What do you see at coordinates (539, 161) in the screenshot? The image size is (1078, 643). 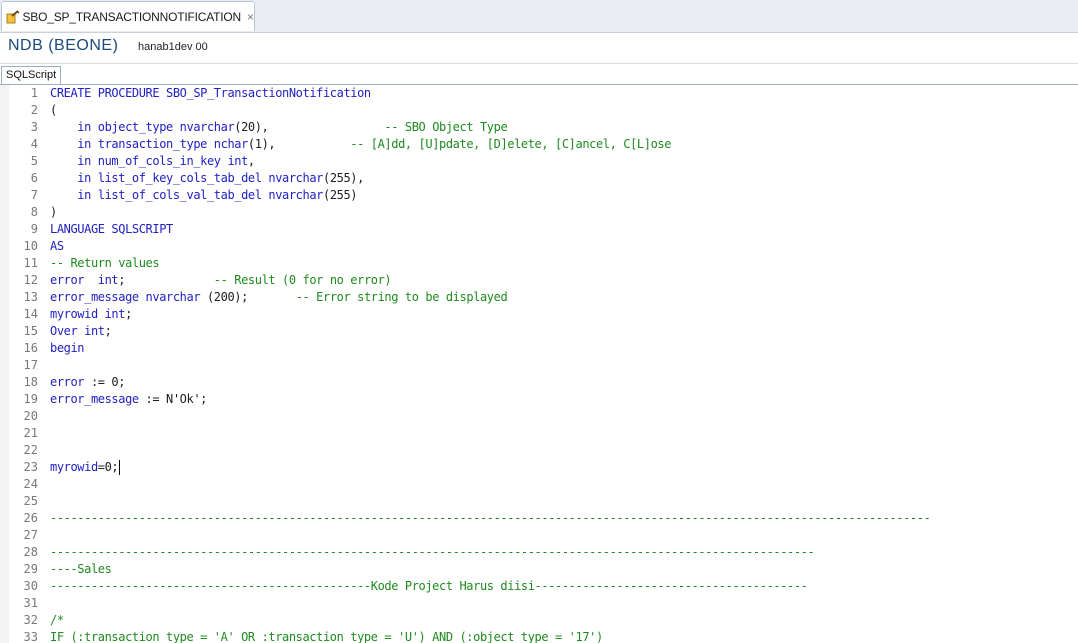 I see `code-line: 5 in num_of_cols_in_key int,` at bounding box center [539, 161].